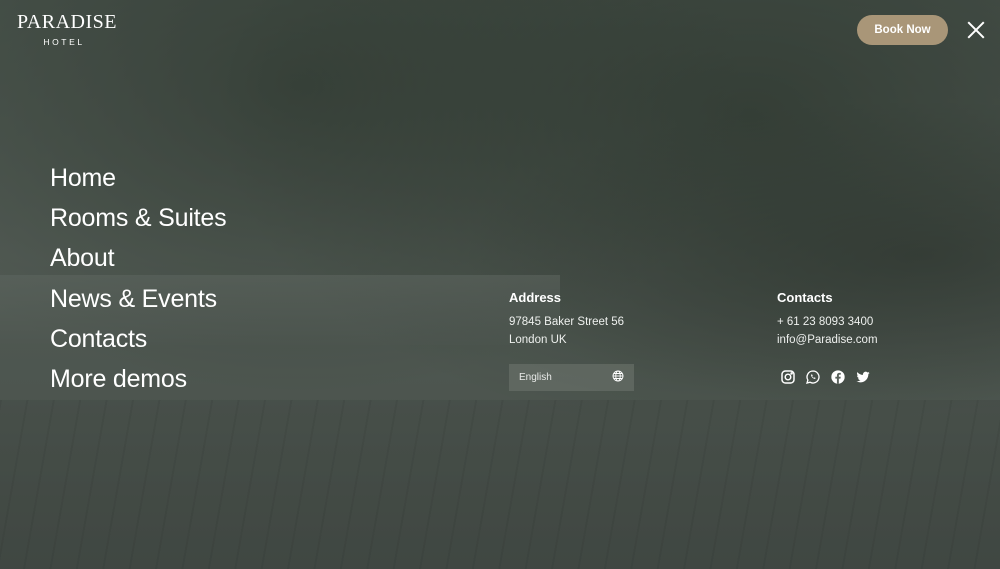 The width and height of the screenshot is (1000, 569). I want to click on facebook-icon, so click(838, 377).